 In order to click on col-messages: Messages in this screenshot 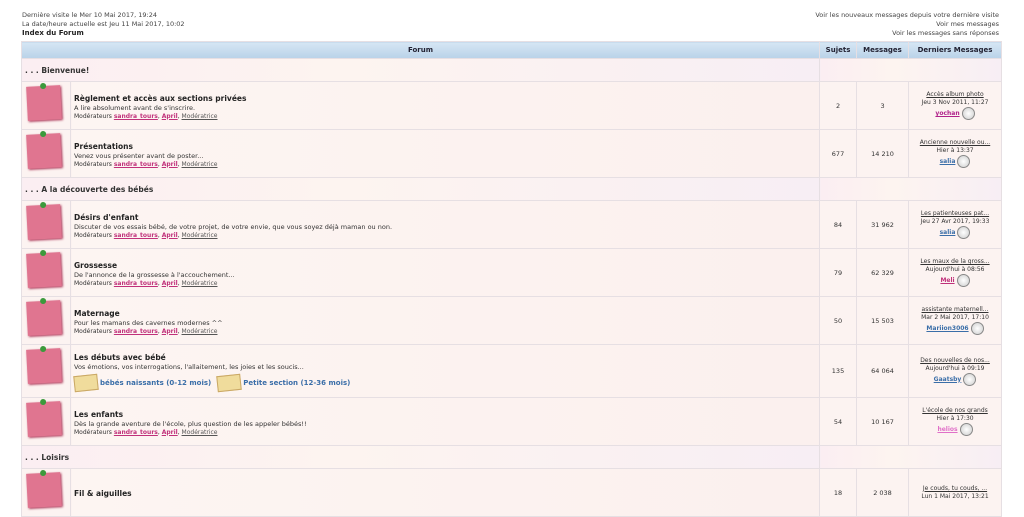, I will do `click(883, 50)`.